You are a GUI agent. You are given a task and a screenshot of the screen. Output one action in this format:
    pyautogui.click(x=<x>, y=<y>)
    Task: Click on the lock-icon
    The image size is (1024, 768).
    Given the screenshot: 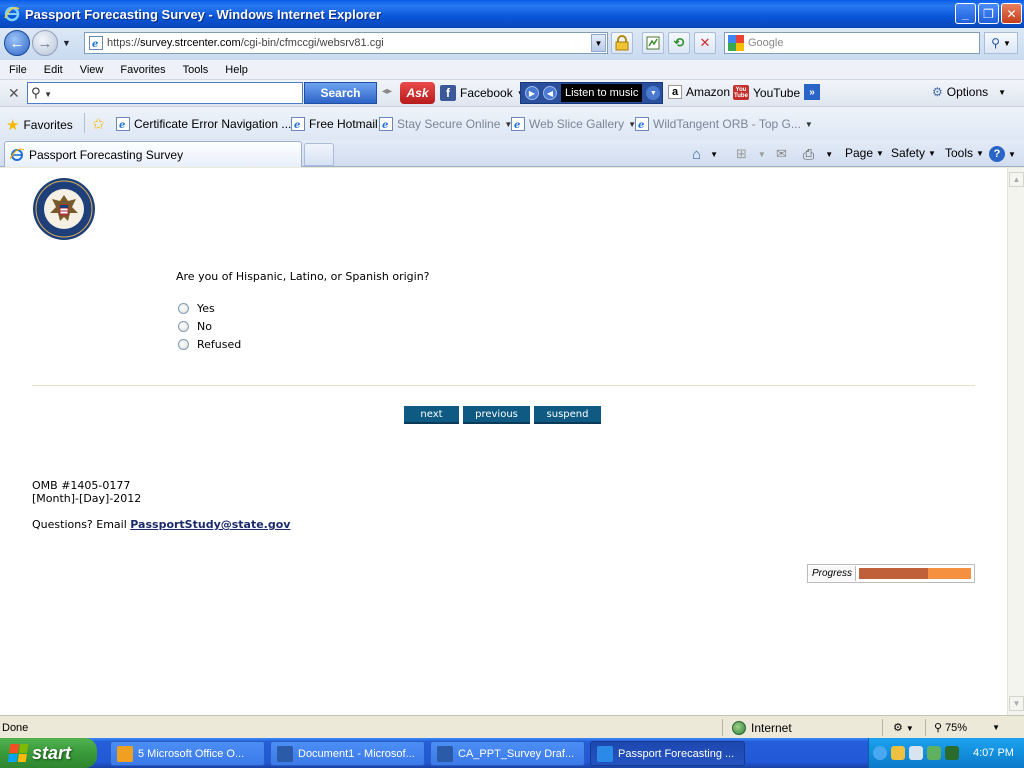 What is the action you would take?
    pyautogui.click(x=622, y=43)
    